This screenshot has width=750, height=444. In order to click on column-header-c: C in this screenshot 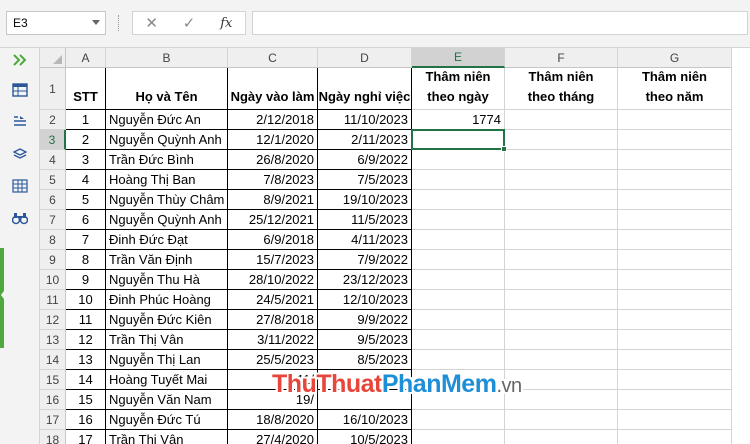, I will do `click(273, 58)`.